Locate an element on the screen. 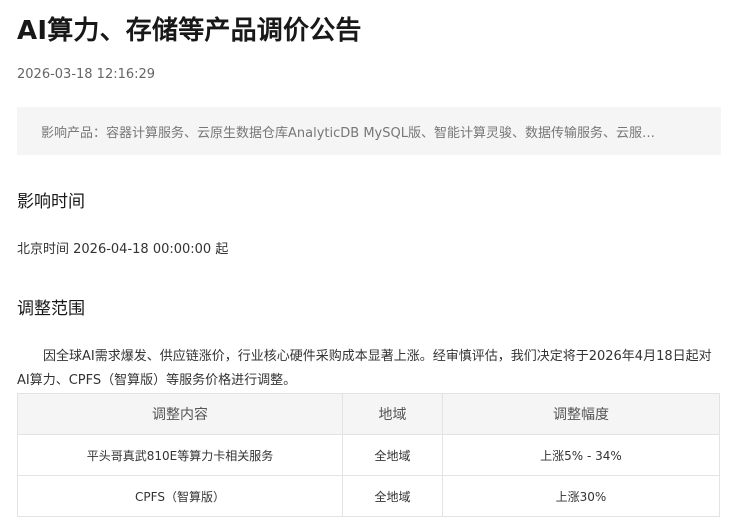  table-header-row: 调整内容 地域 调整幅度 is located at coordinates (368, 414).